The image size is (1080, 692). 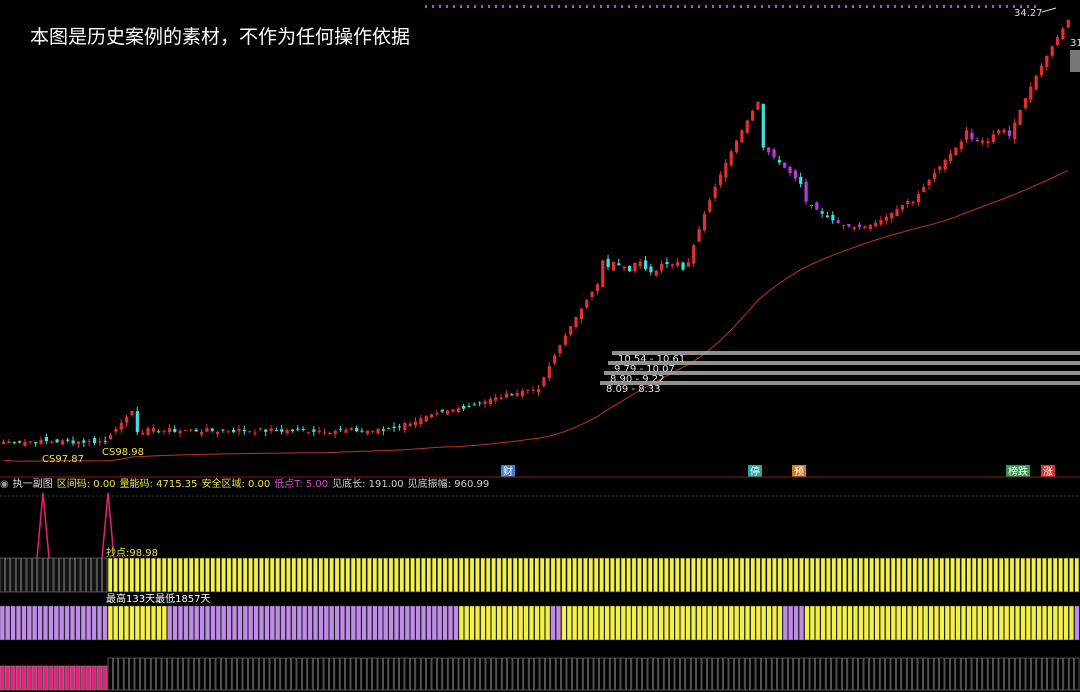 What do you see at coordinates (43, 525) in the screenshot?
I see `signal-spike` at bounding box center [43, 525].